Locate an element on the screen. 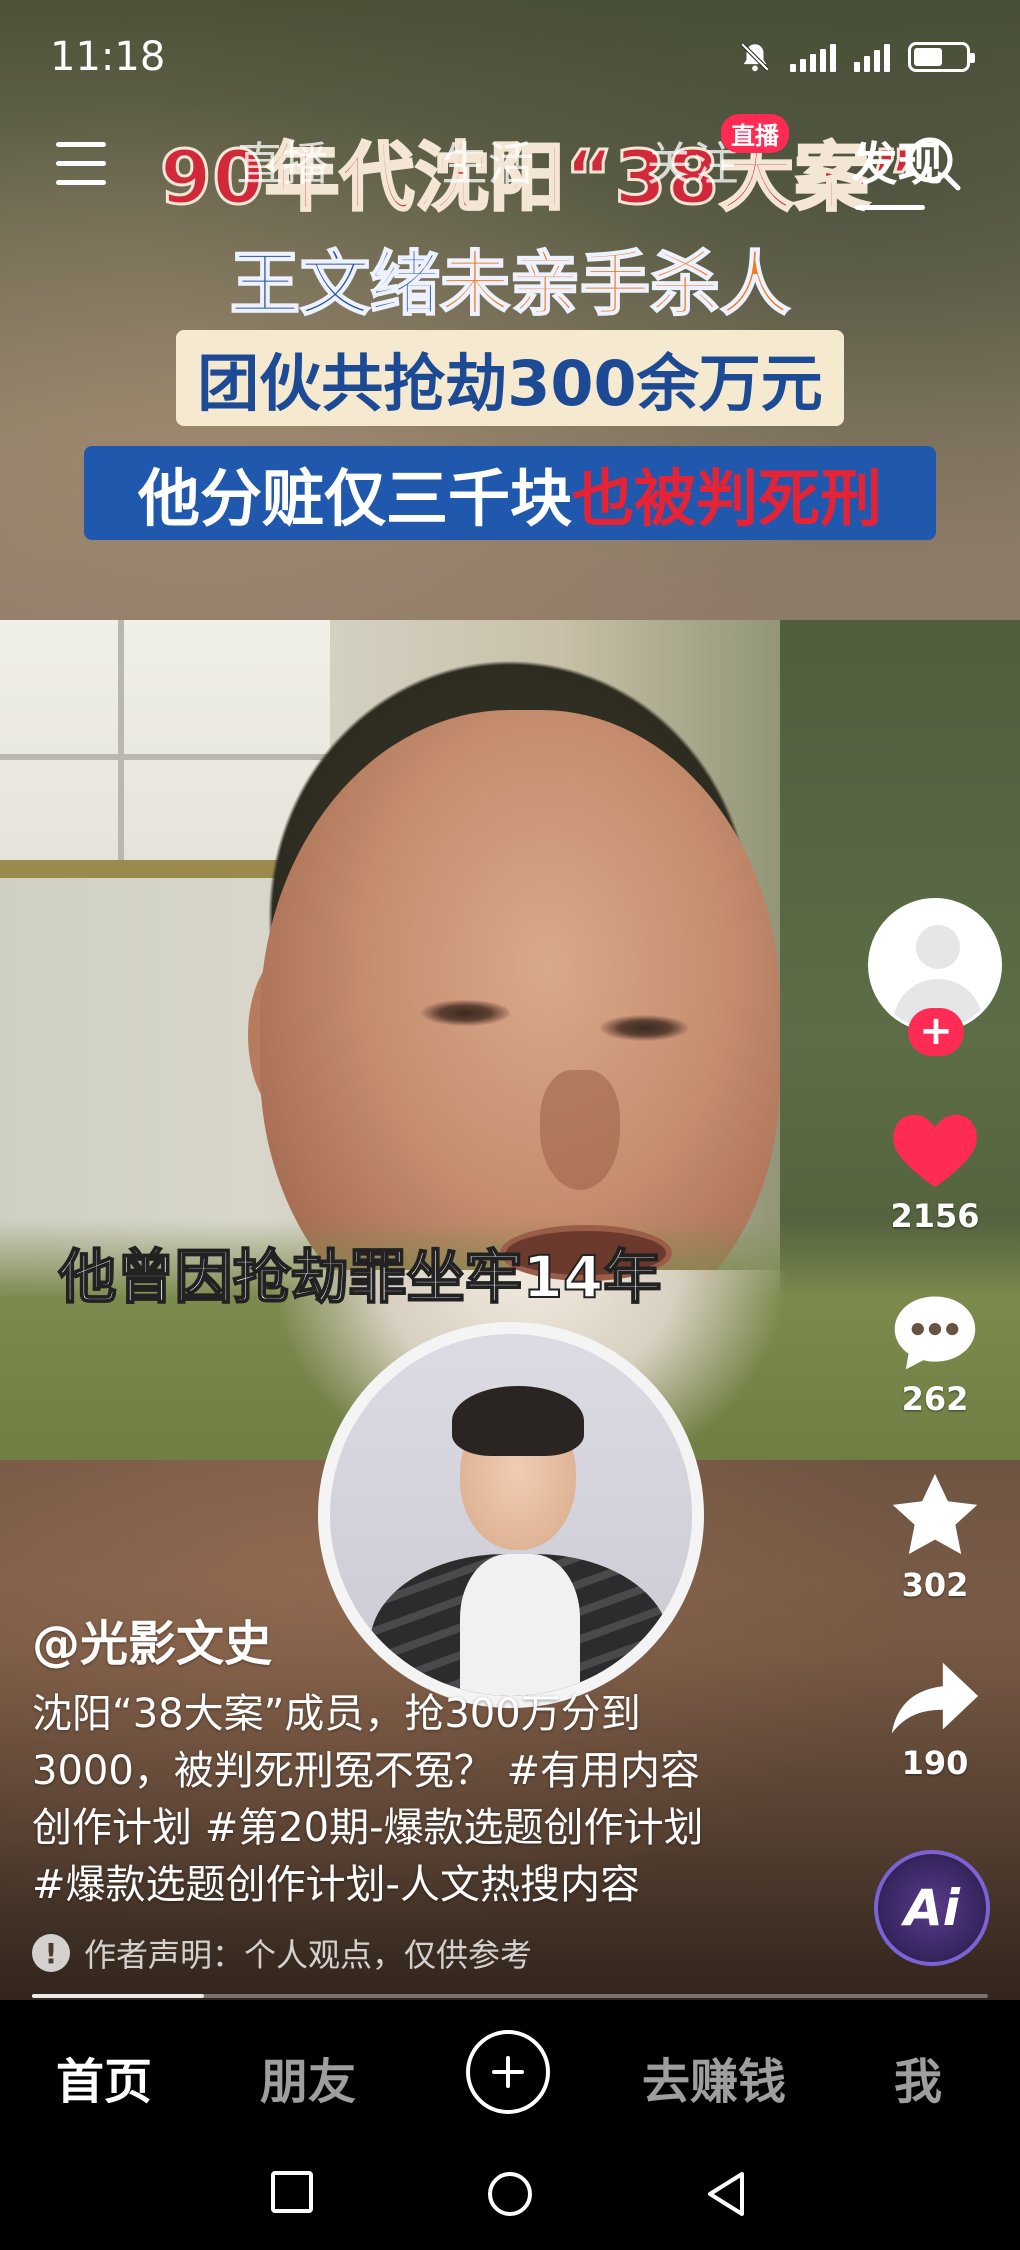 The image size is (1020, 2250). mute-bell-icon is located at coordinates (755, 57).